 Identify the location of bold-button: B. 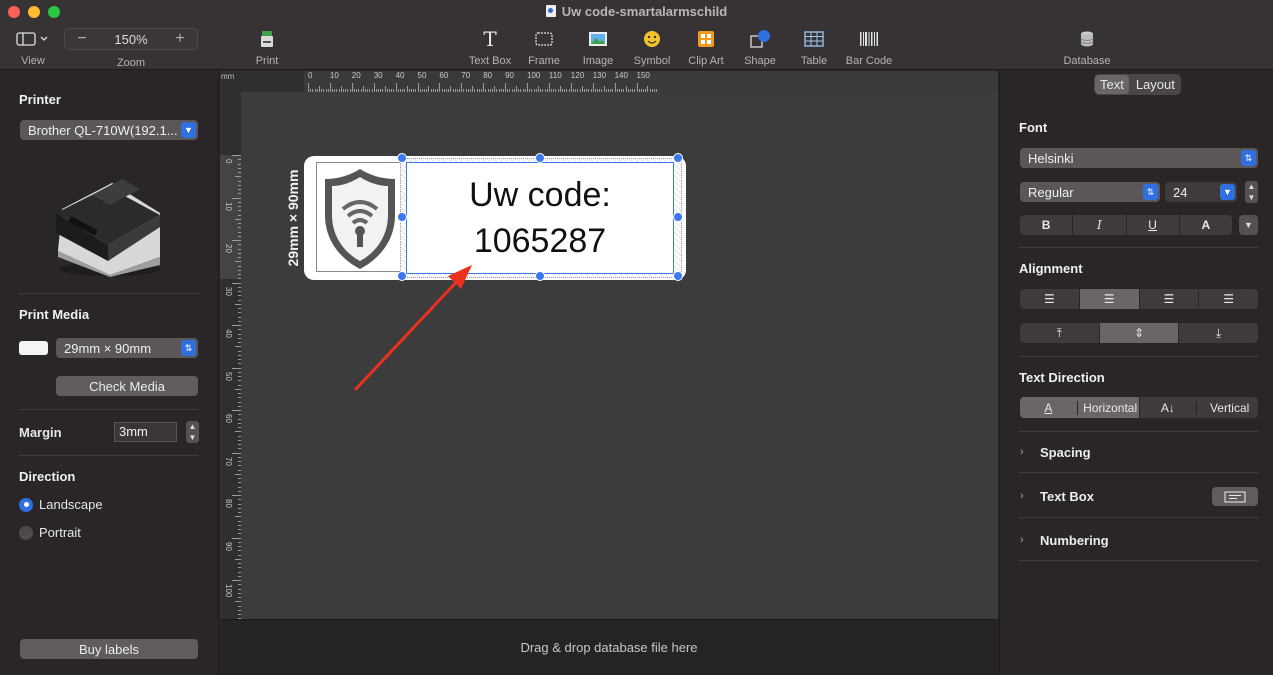
(1047, 225).